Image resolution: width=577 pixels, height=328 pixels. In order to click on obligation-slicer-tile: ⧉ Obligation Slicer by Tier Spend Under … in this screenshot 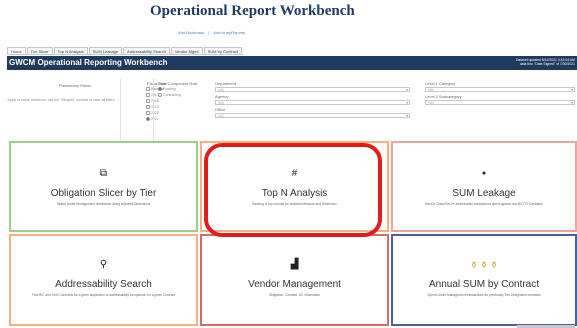, I will do `click(103, 186)`.